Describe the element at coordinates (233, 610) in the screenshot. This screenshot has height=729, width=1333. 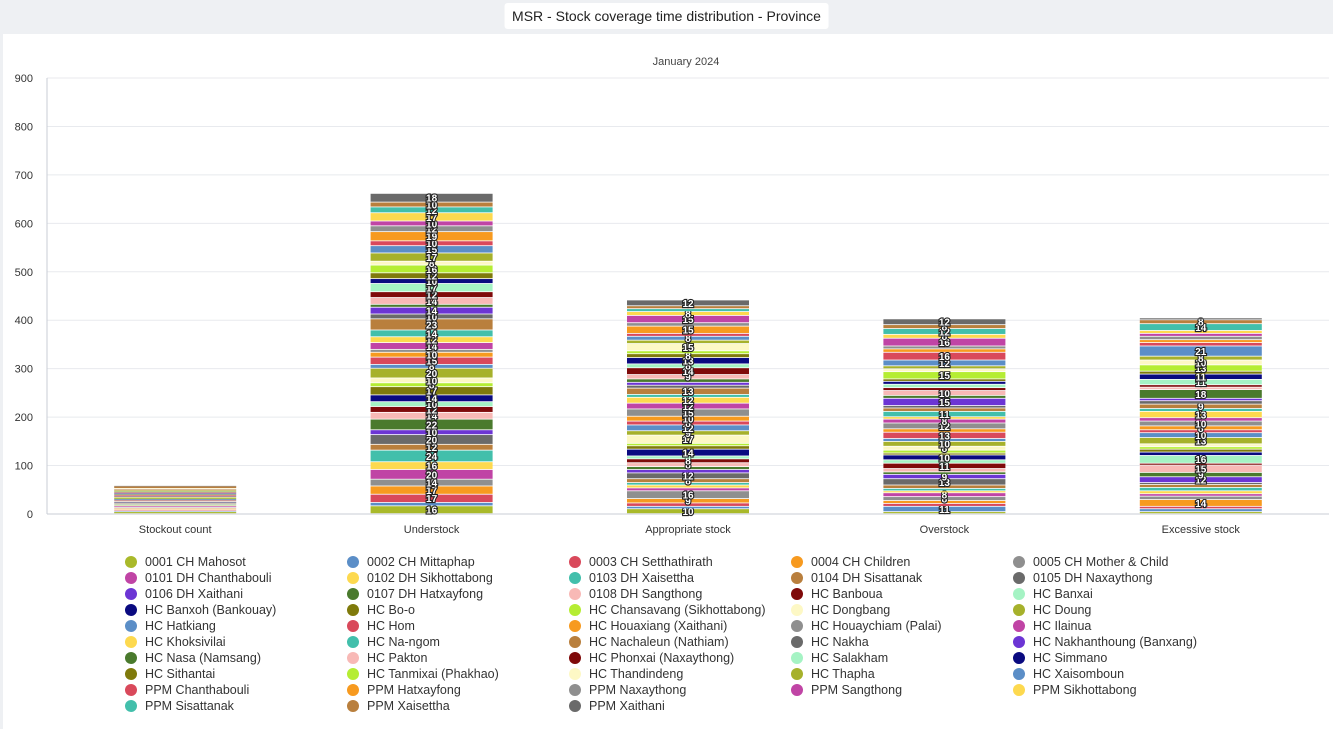
I see `legend-item: HC Banxoh (Bankouay)` at that location.